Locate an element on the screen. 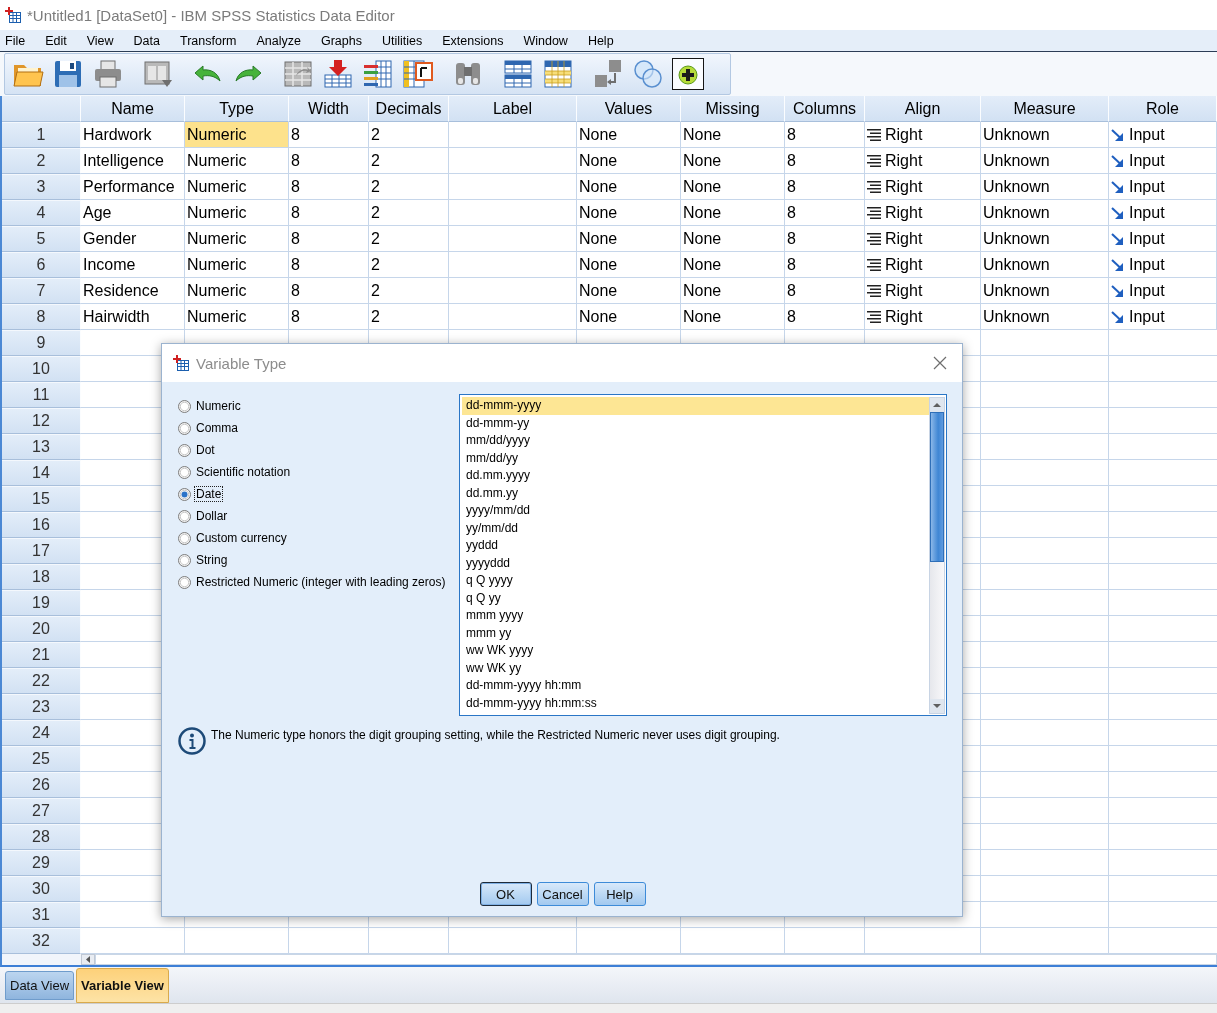 Image resolution: width=1217 pixels, height=1013 pixels. list-item: dd.mm.yy is located at coordinates (695, 493).